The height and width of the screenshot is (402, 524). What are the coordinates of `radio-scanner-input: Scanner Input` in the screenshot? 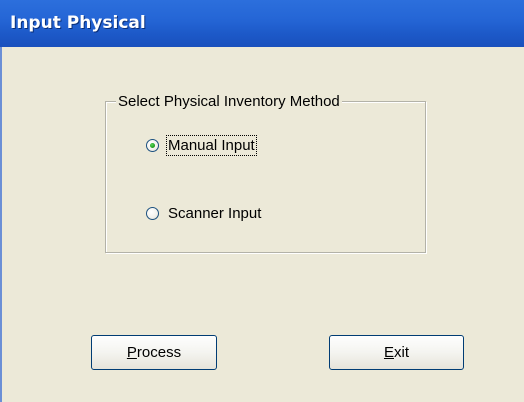 It's located at (203, 213).